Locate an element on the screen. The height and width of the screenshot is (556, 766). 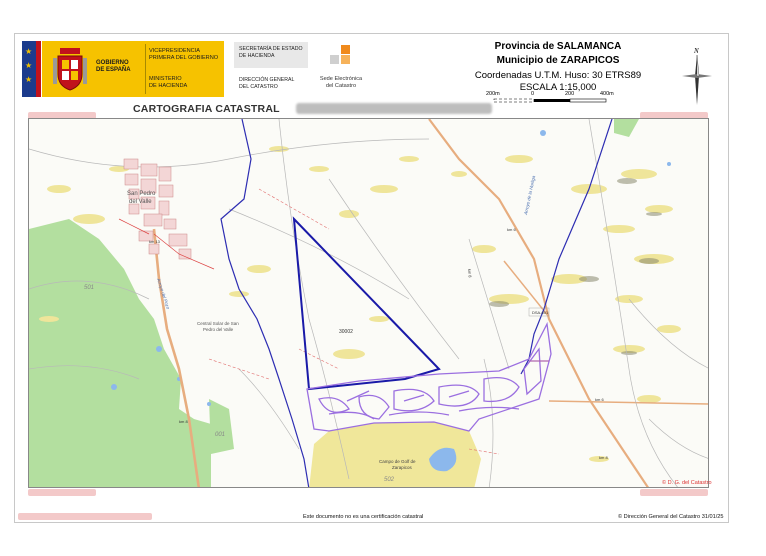
parcel-id-label: 30002 is located at coordinates (346, 332).